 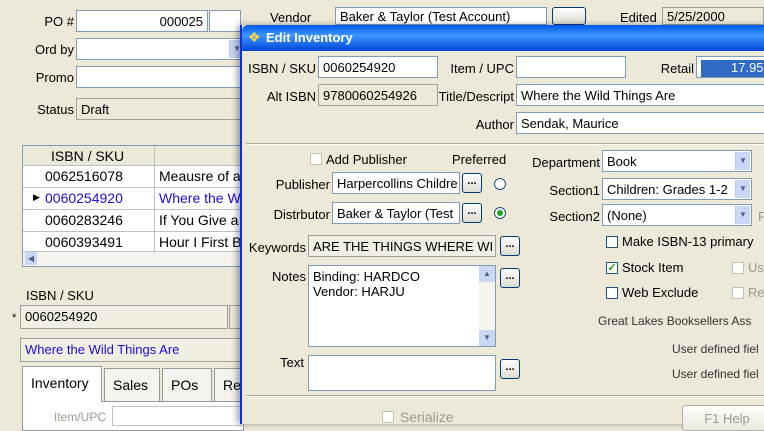 I want to click on separator, so click(x=505, y=144).